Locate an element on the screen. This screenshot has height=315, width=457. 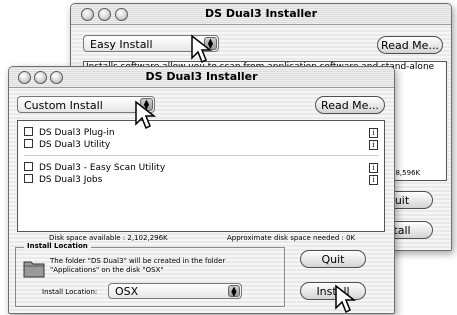
front-window-title: DS Dual3 Installer is located at coordinates (201, 76).